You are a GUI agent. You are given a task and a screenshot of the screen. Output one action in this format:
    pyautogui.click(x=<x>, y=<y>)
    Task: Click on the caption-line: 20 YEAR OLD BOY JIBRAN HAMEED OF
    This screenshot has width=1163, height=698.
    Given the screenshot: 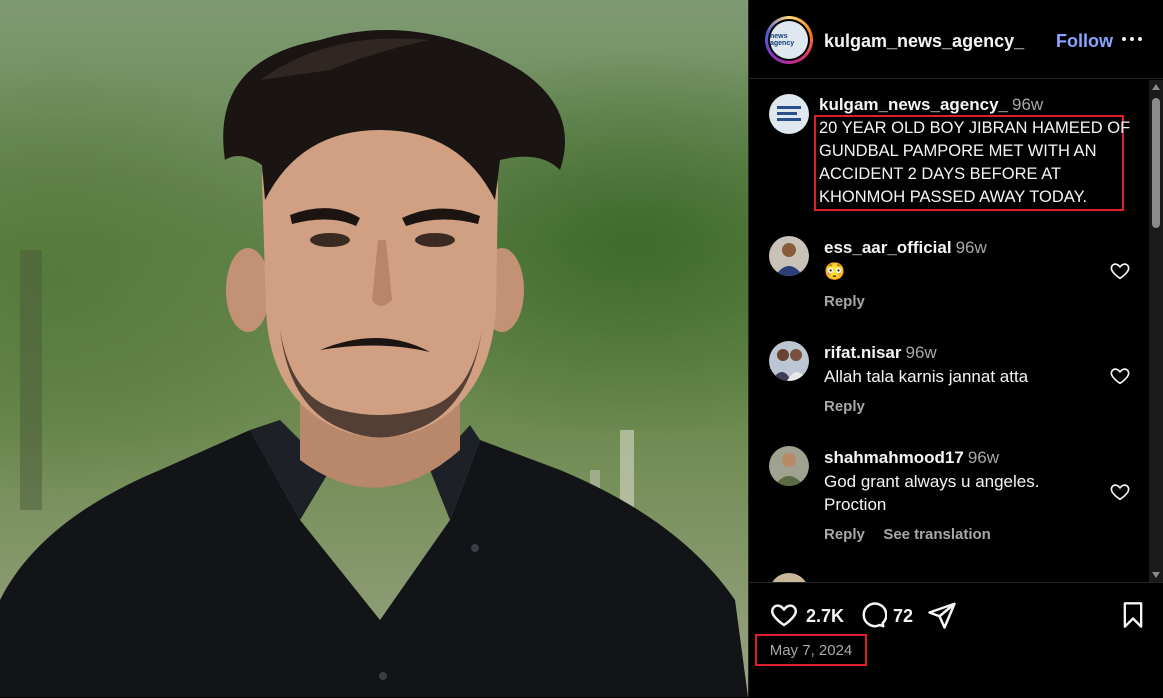 What is the action you would take?
    pyautogui.click(x=975, y=128)
    